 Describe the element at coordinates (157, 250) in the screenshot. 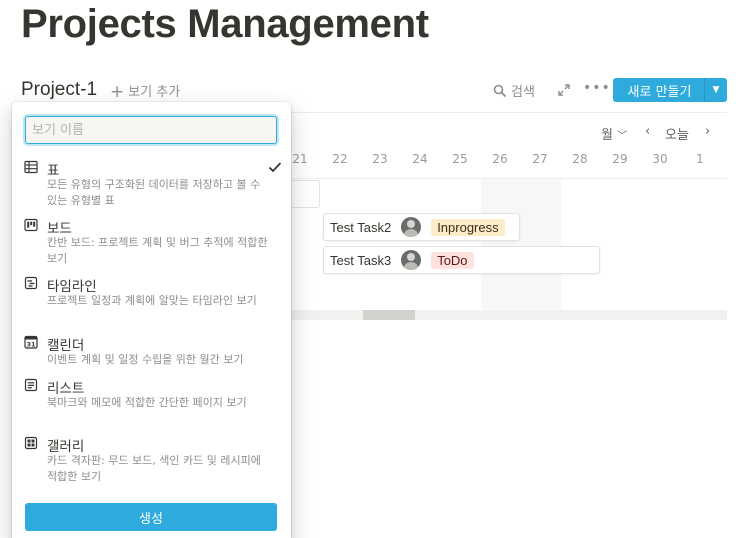

I see `view-option-description: 칸반 보드: 프로젝트 계획 및 버그 추적에 적합한 보기` at that location.